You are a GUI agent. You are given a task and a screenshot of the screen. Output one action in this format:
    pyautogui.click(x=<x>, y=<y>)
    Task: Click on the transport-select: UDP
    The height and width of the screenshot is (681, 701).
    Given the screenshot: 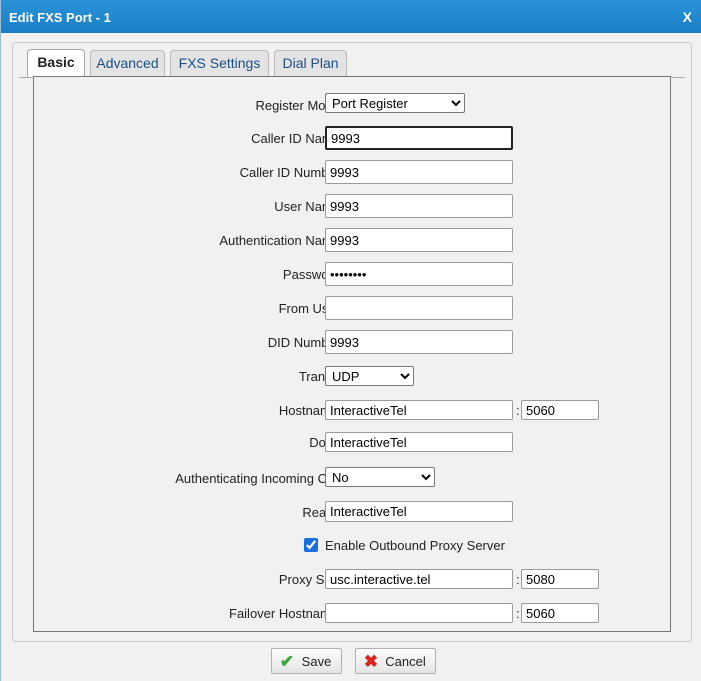 What is the action you would take?
    pyautogui.click(x=369, y=376)
    